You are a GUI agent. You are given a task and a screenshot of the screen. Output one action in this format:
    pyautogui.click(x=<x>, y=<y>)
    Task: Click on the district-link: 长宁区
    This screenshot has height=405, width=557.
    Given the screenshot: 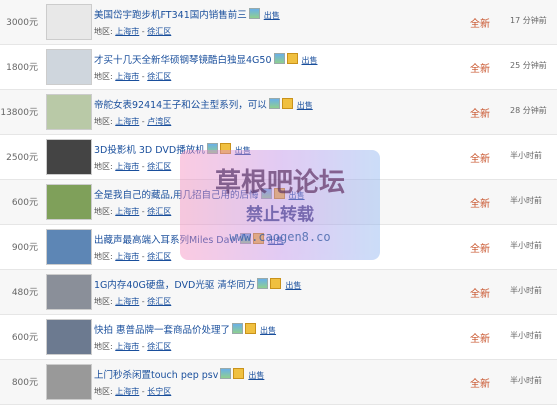 What is the action you would take?
    pyautogui.click(x=159, y=391)
    